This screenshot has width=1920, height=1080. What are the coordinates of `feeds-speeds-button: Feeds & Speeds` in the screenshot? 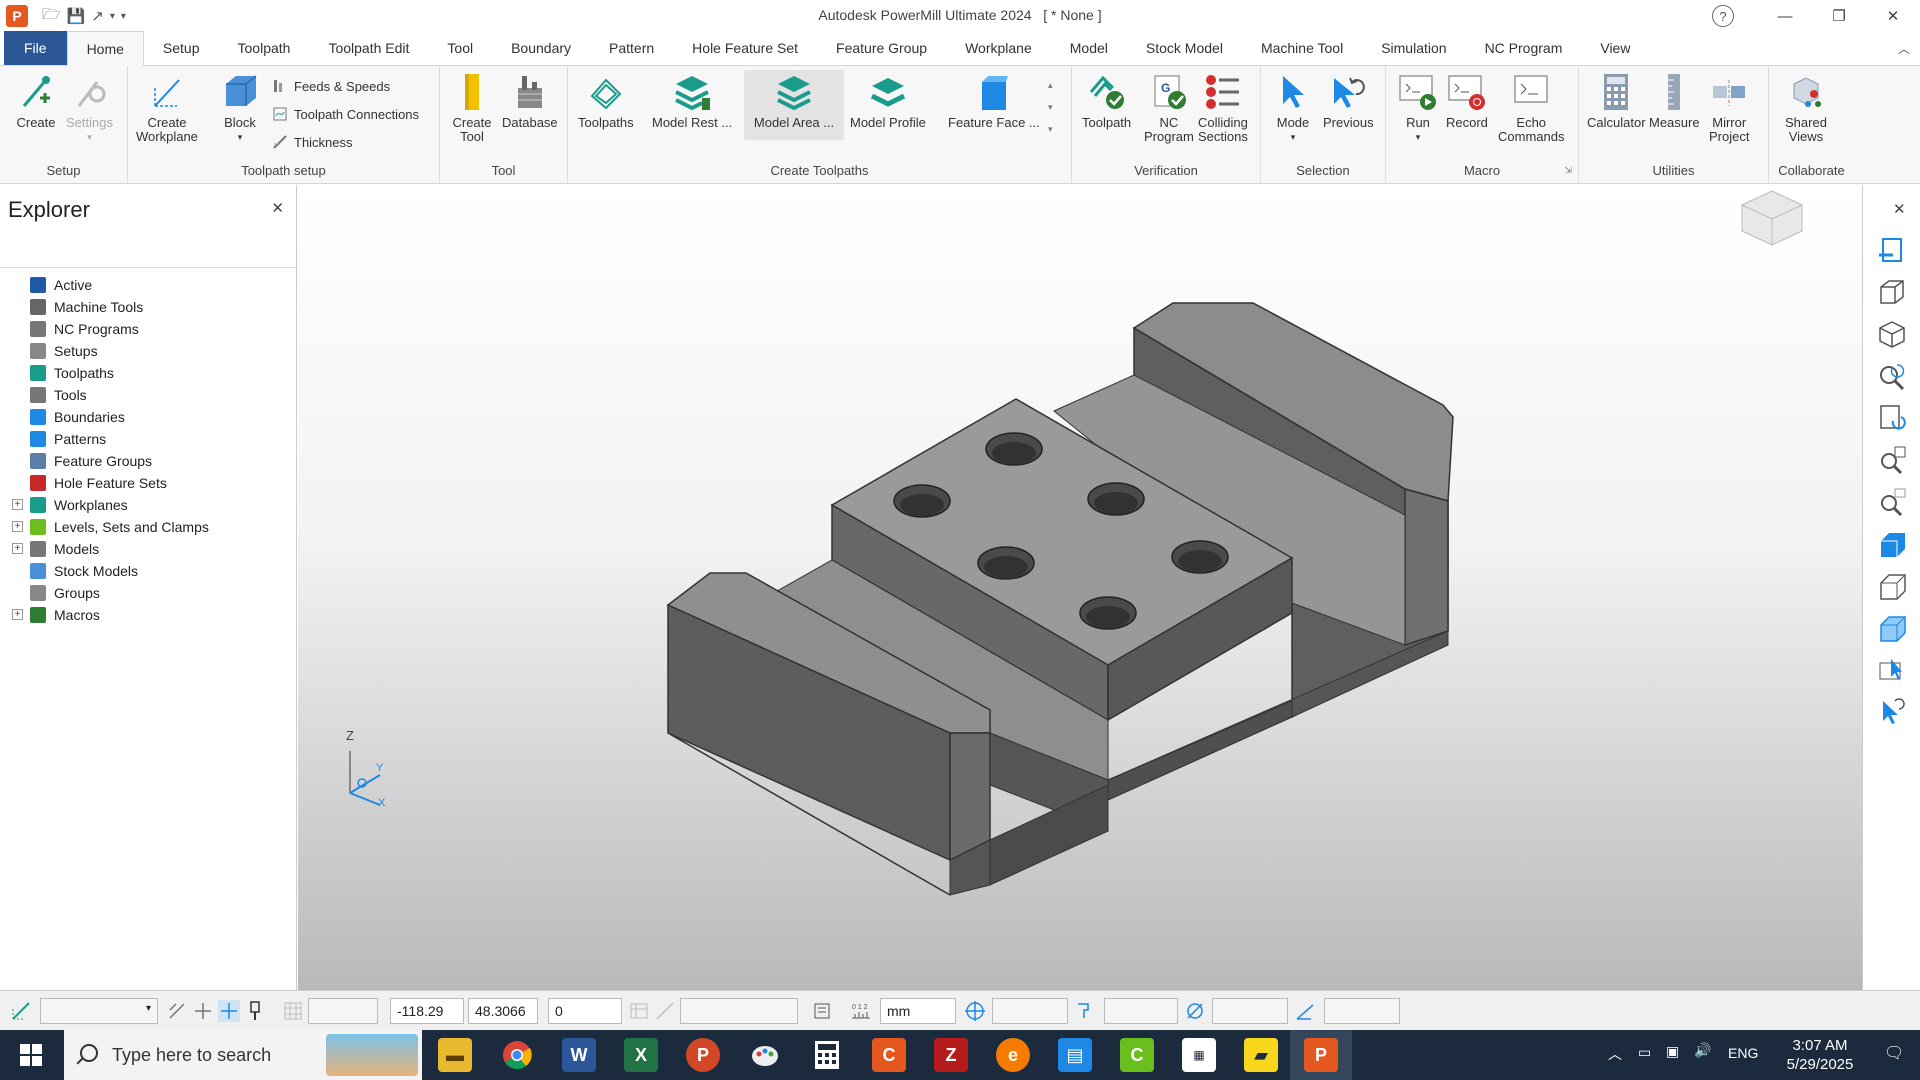 It's located at (331, 86).